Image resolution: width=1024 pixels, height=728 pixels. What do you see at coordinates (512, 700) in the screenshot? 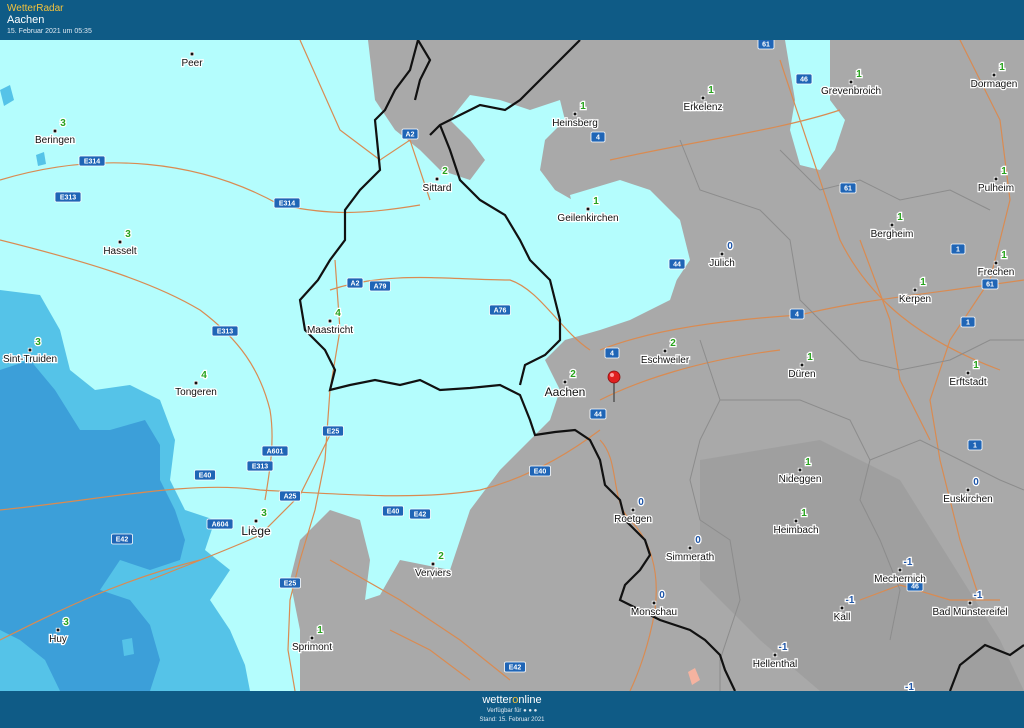
I see `brand-logo: wetteronline` at bounding box center [512, 700].